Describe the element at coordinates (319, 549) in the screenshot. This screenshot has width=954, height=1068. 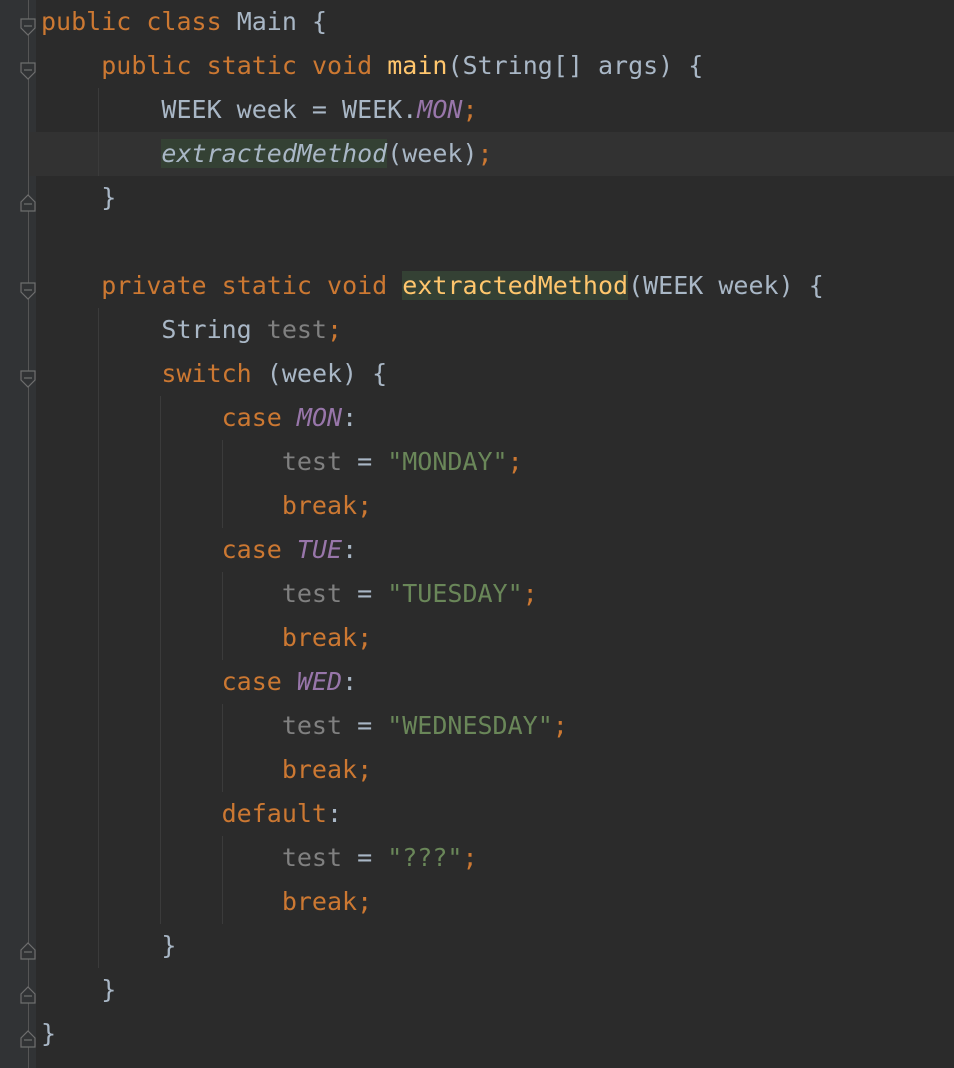
I see `code-token: TUE` at that location.